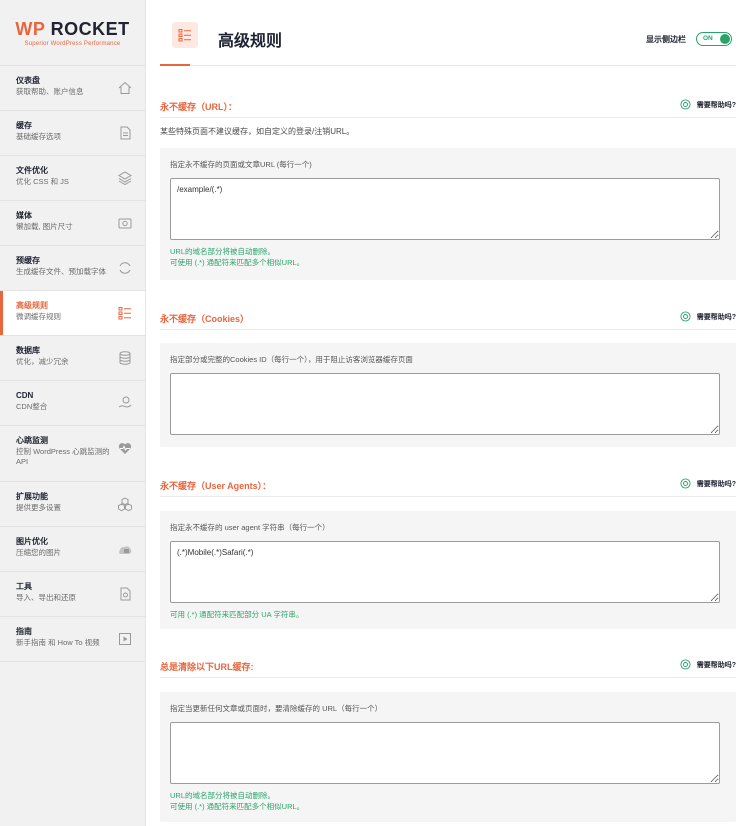 Image resolution: width=750 pixels, height=826 pixels. Describe the element at coordinates (72, 223) in the screenshot. I see `sidebar-item-media: 媒体 懒加载, 图片尺寸` at that location.